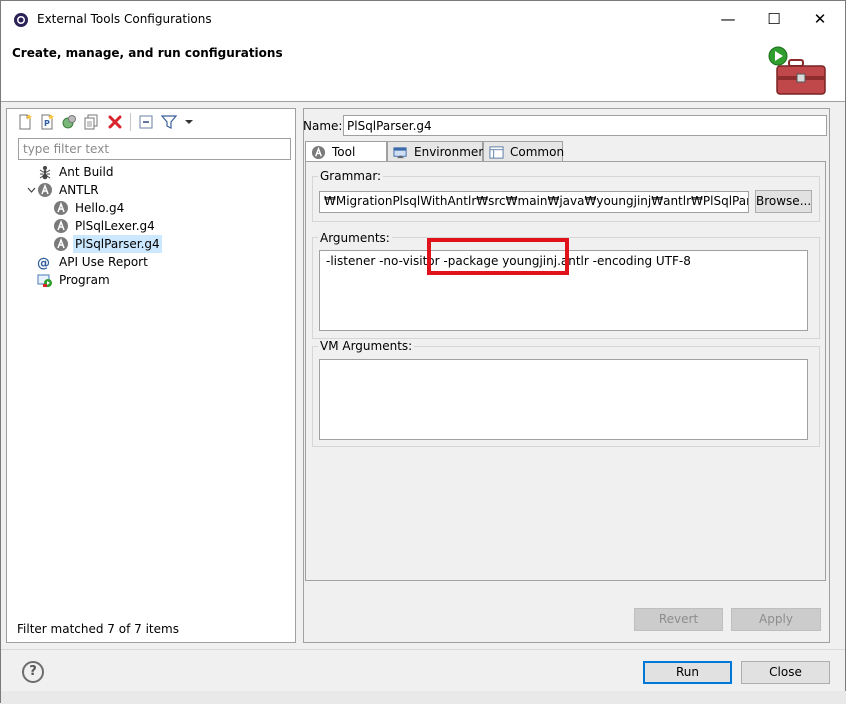 This screenshot has height=704, width=846. What do you see at coordinates (84, 280) in the screenshot?
I see `tree-item-label: Program` at bounding box center [84, 280].